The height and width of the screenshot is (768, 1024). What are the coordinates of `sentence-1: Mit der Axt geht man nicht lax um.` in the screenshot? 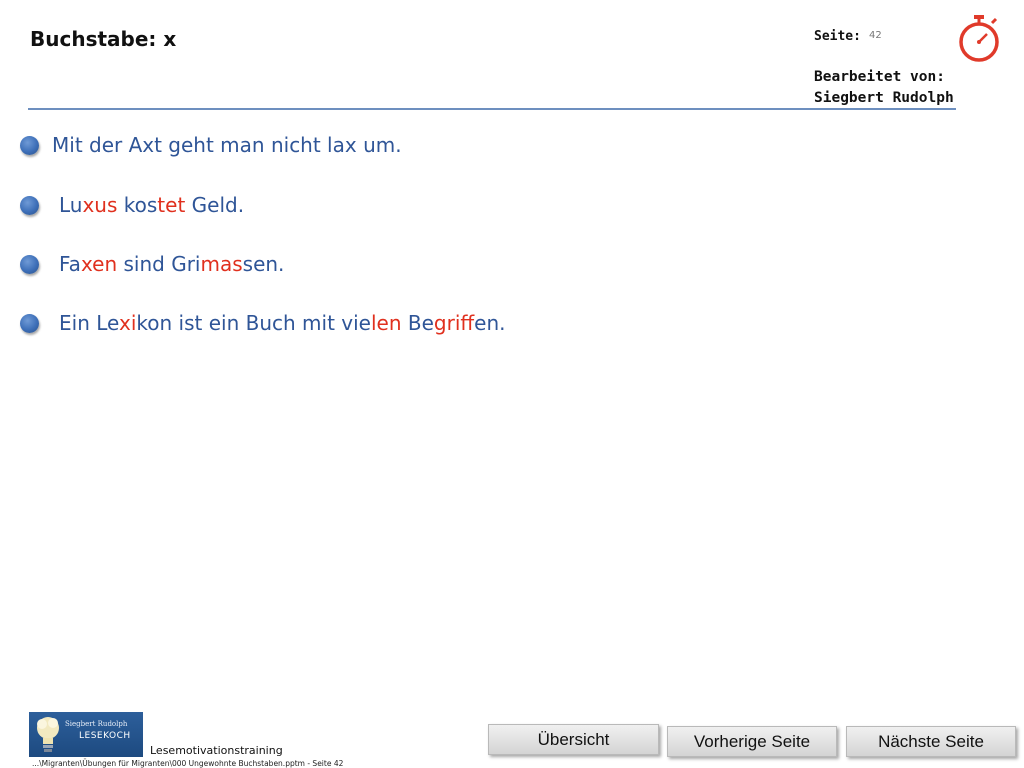 It's located at (227, 145).